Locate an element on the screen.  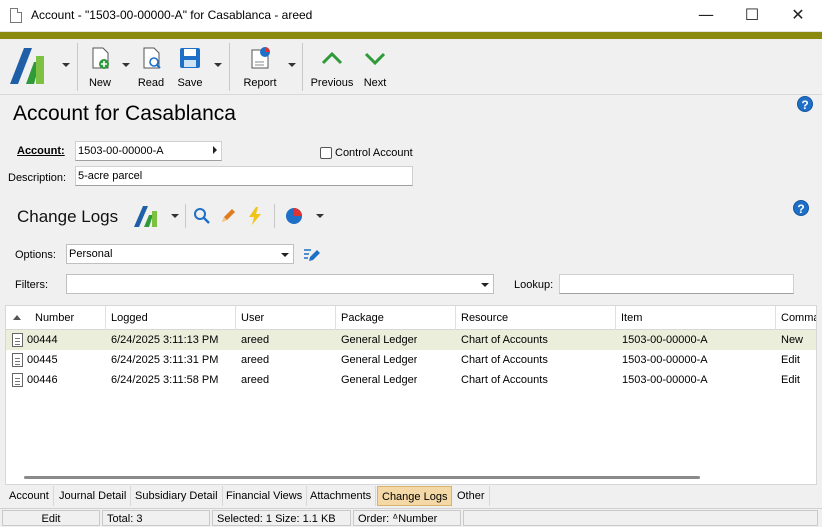
save-button: Save is located at coordinates (190, 67).